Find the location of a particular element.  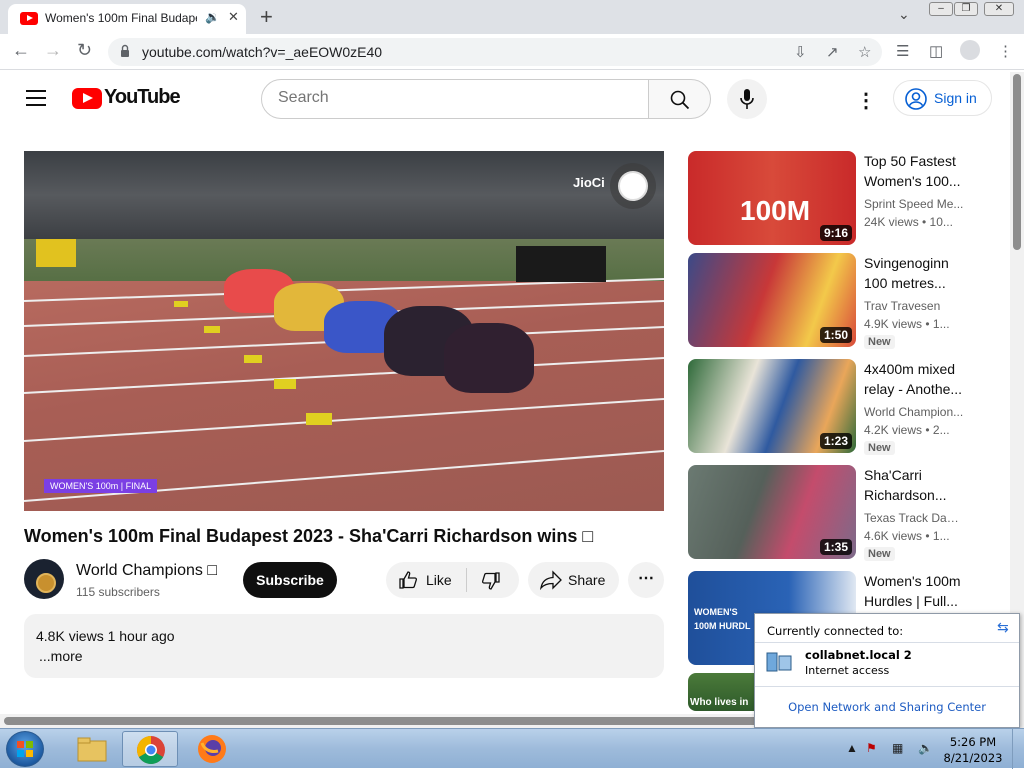

autoplay-toggle is located at coordinates (633, 186).